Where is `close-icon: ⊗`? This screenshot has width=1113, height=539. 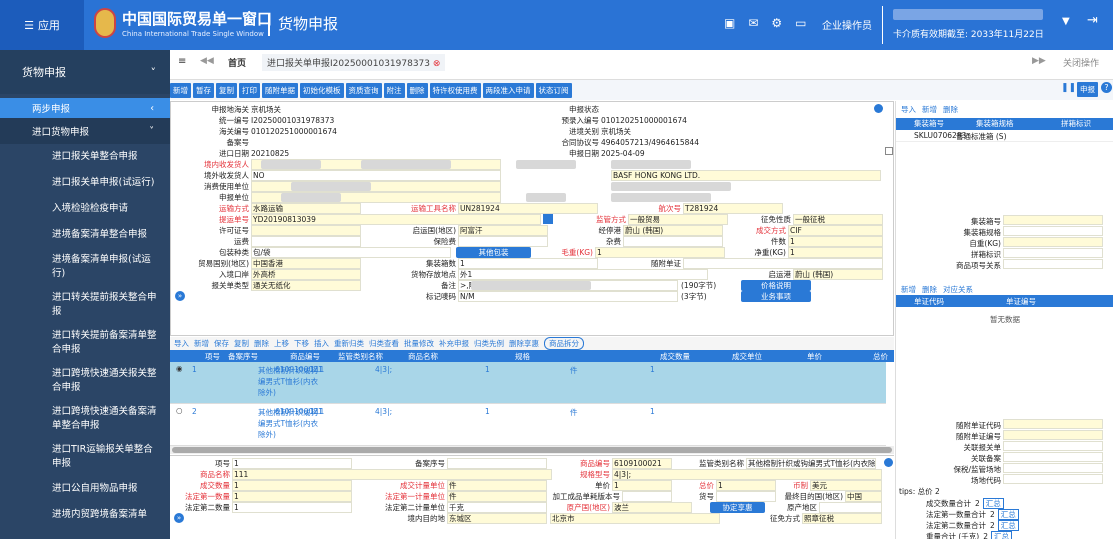
close-icon: ⊗ is located at coordinates (437, 64).